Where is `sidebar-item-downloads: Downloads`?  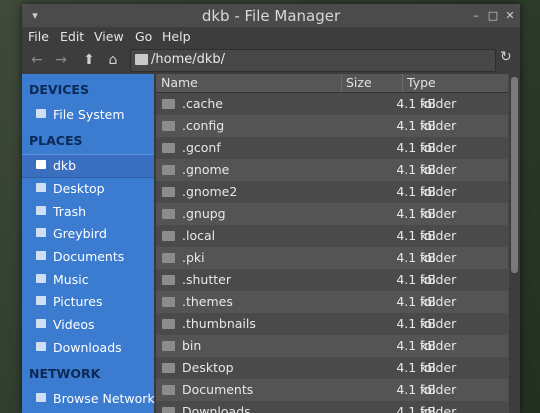
sidebar-item-downloads: Downloads is located at coordinates (88, 348).